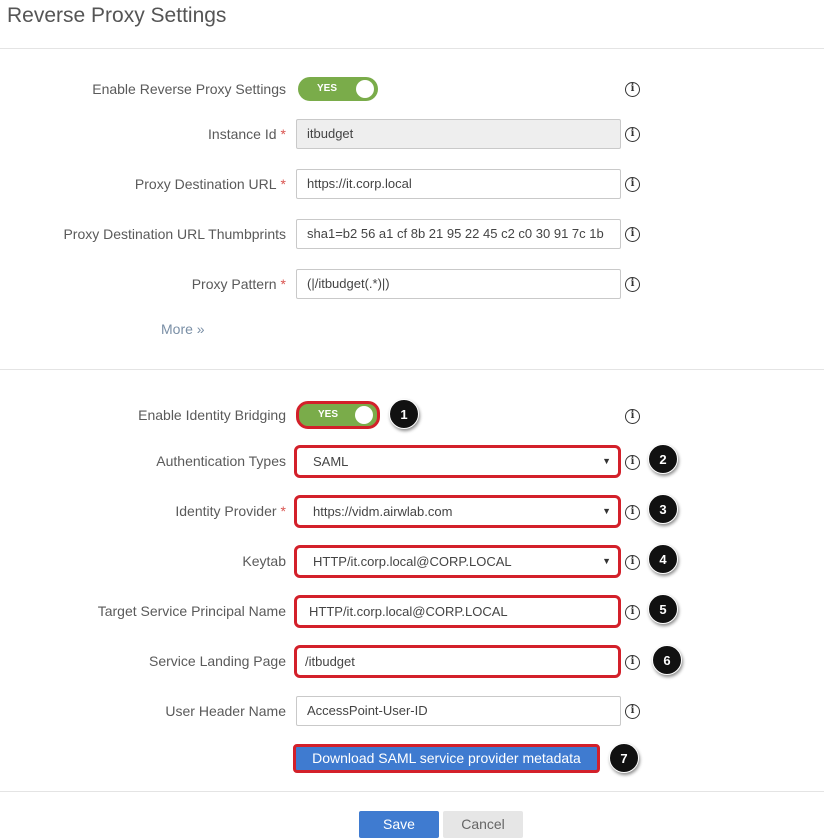 The image size is (824, 840). I want to click on enable-reverse-proxy-toggle: YES, so click(338, 89).